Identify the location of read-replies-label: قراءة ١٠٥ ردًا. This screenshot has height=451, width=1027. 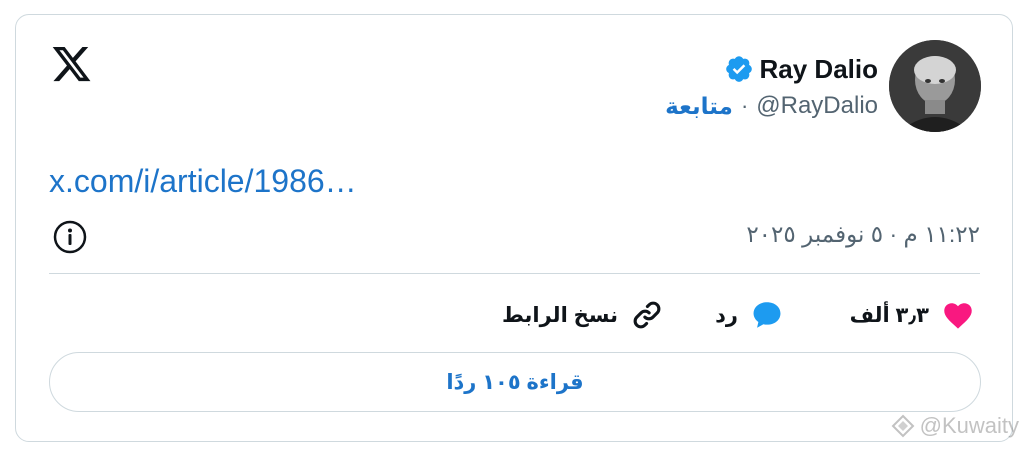
(515, 382).